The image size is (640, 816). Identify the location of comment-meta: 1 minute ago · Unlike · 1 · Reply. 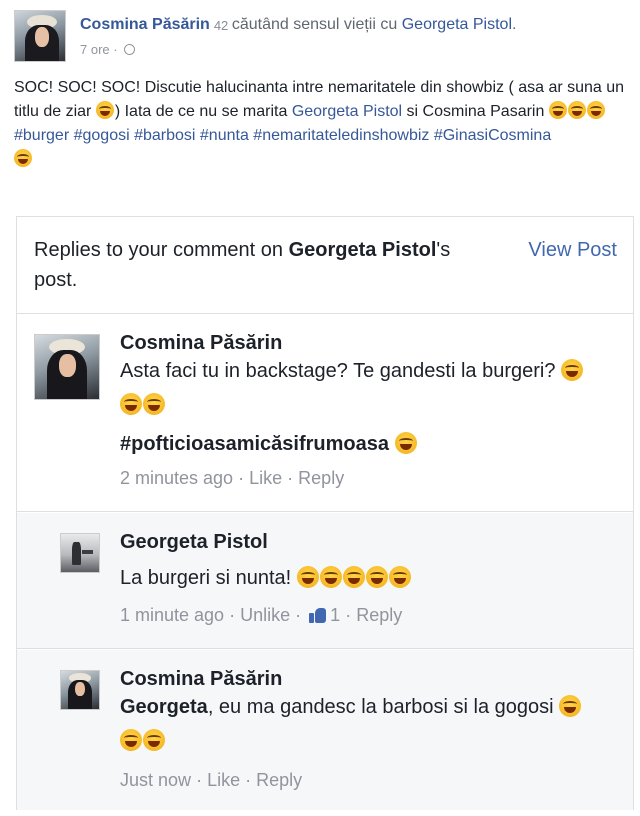
(261, 615).